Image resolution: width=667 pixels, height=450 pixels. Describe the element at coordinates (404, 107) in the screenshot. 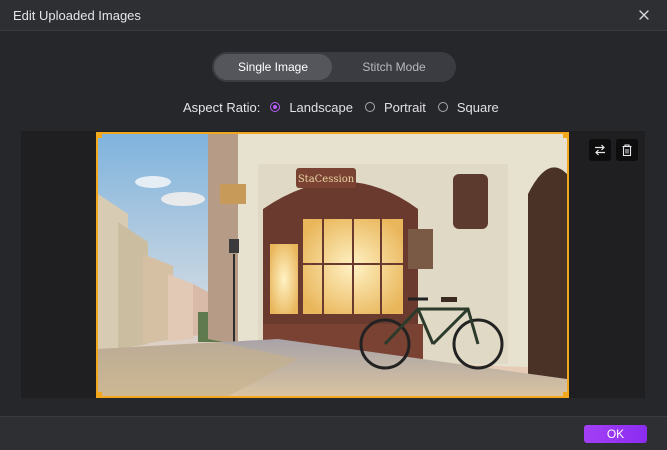

I see `portrait-label: Portrait` at that location.